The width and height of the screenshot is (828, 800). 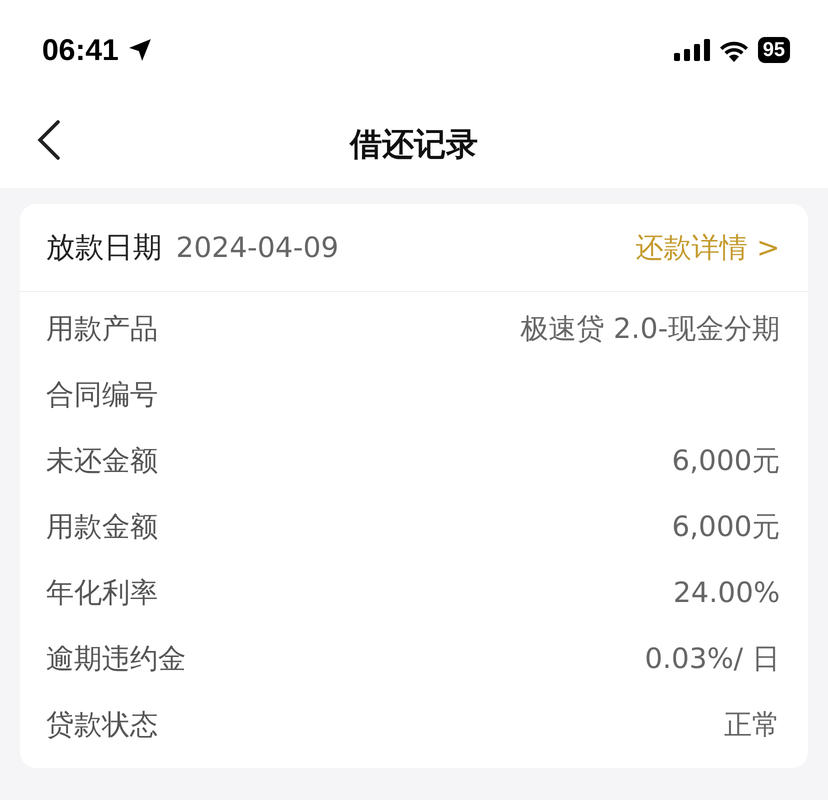 I want to click on page-title: 借还记录, so click(x=414, y=144).